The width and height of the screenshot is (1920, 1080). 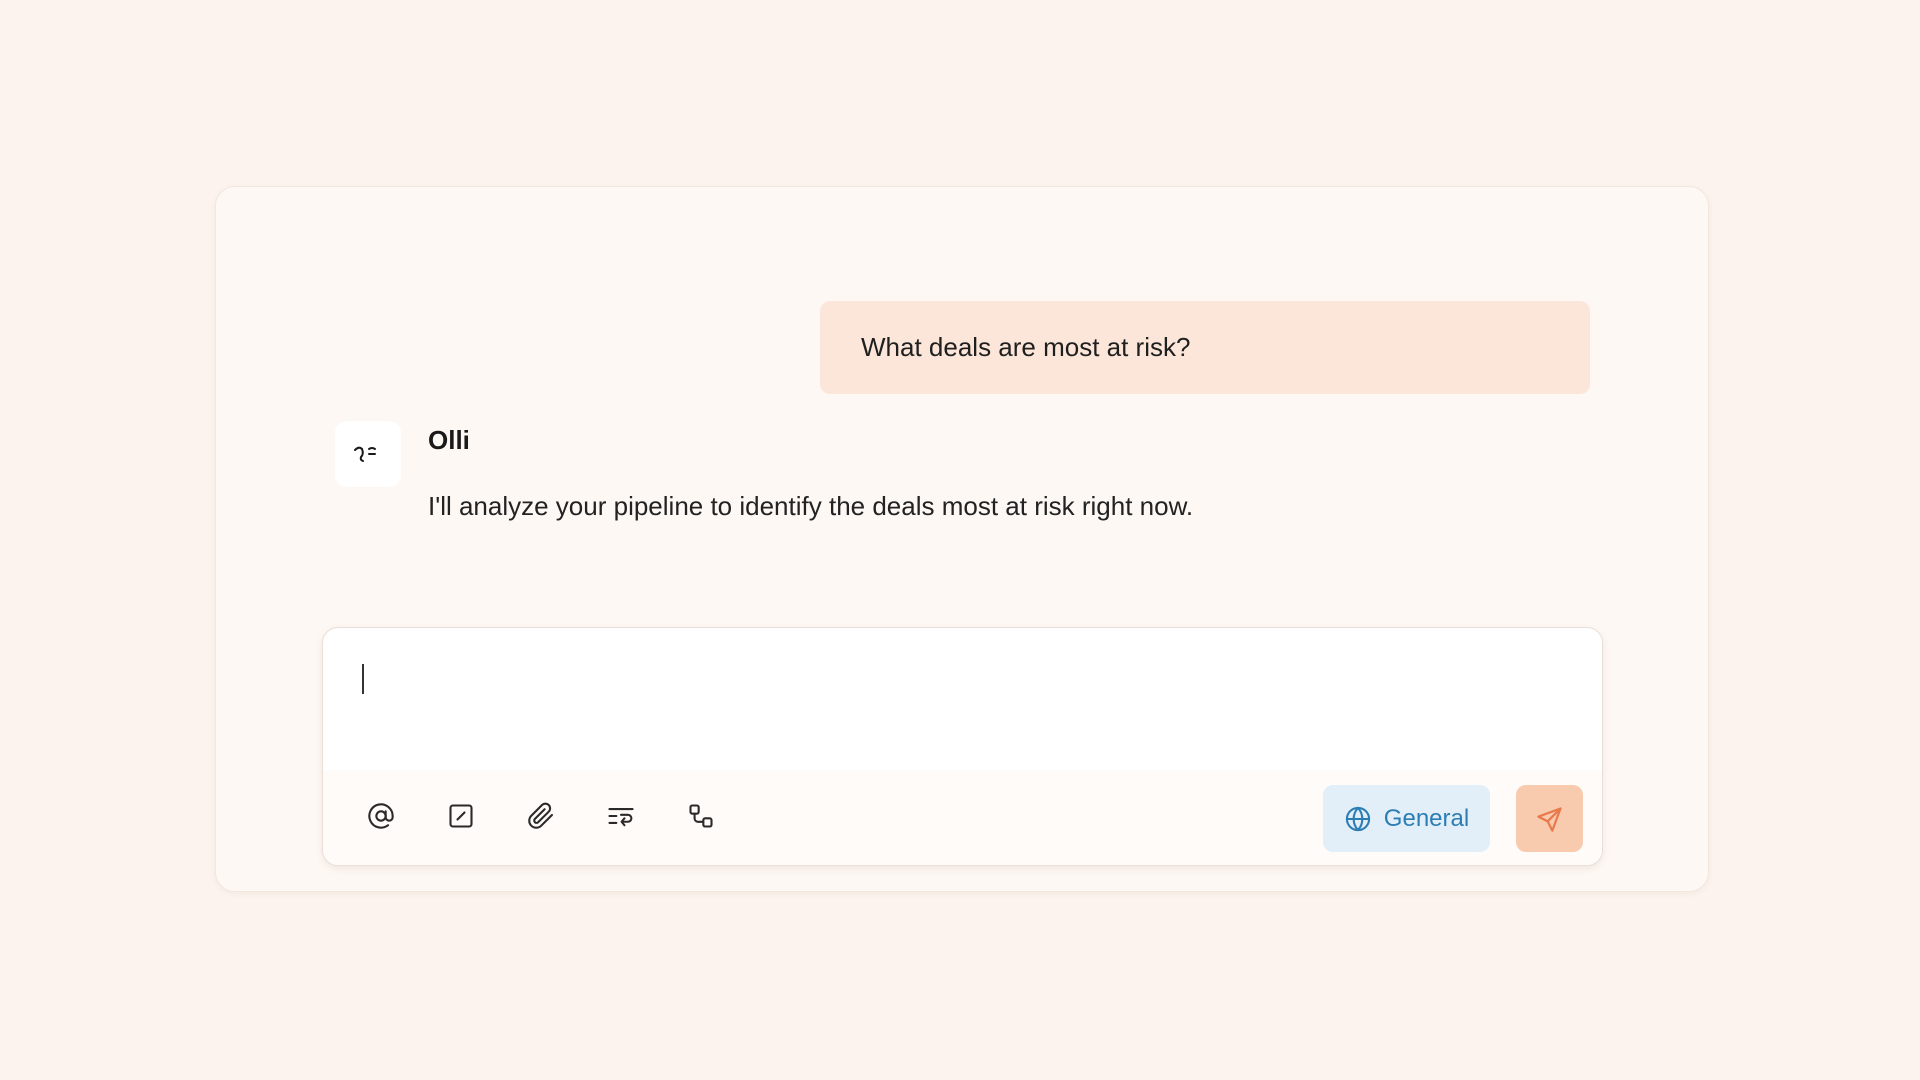 I want to click on scope-label: General, so click(x=1426, y=818).